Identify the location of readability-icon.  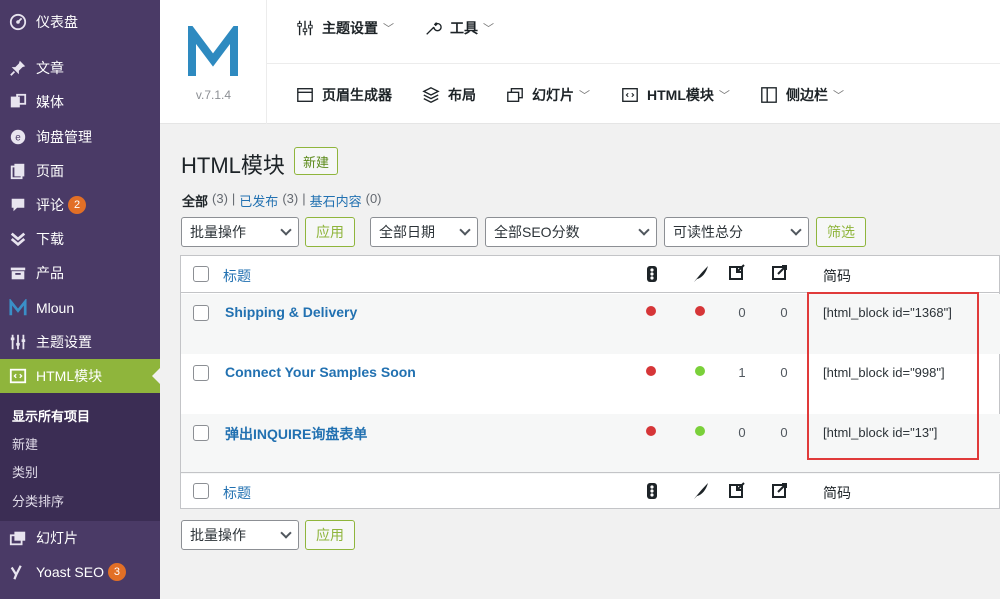
(701, 491).